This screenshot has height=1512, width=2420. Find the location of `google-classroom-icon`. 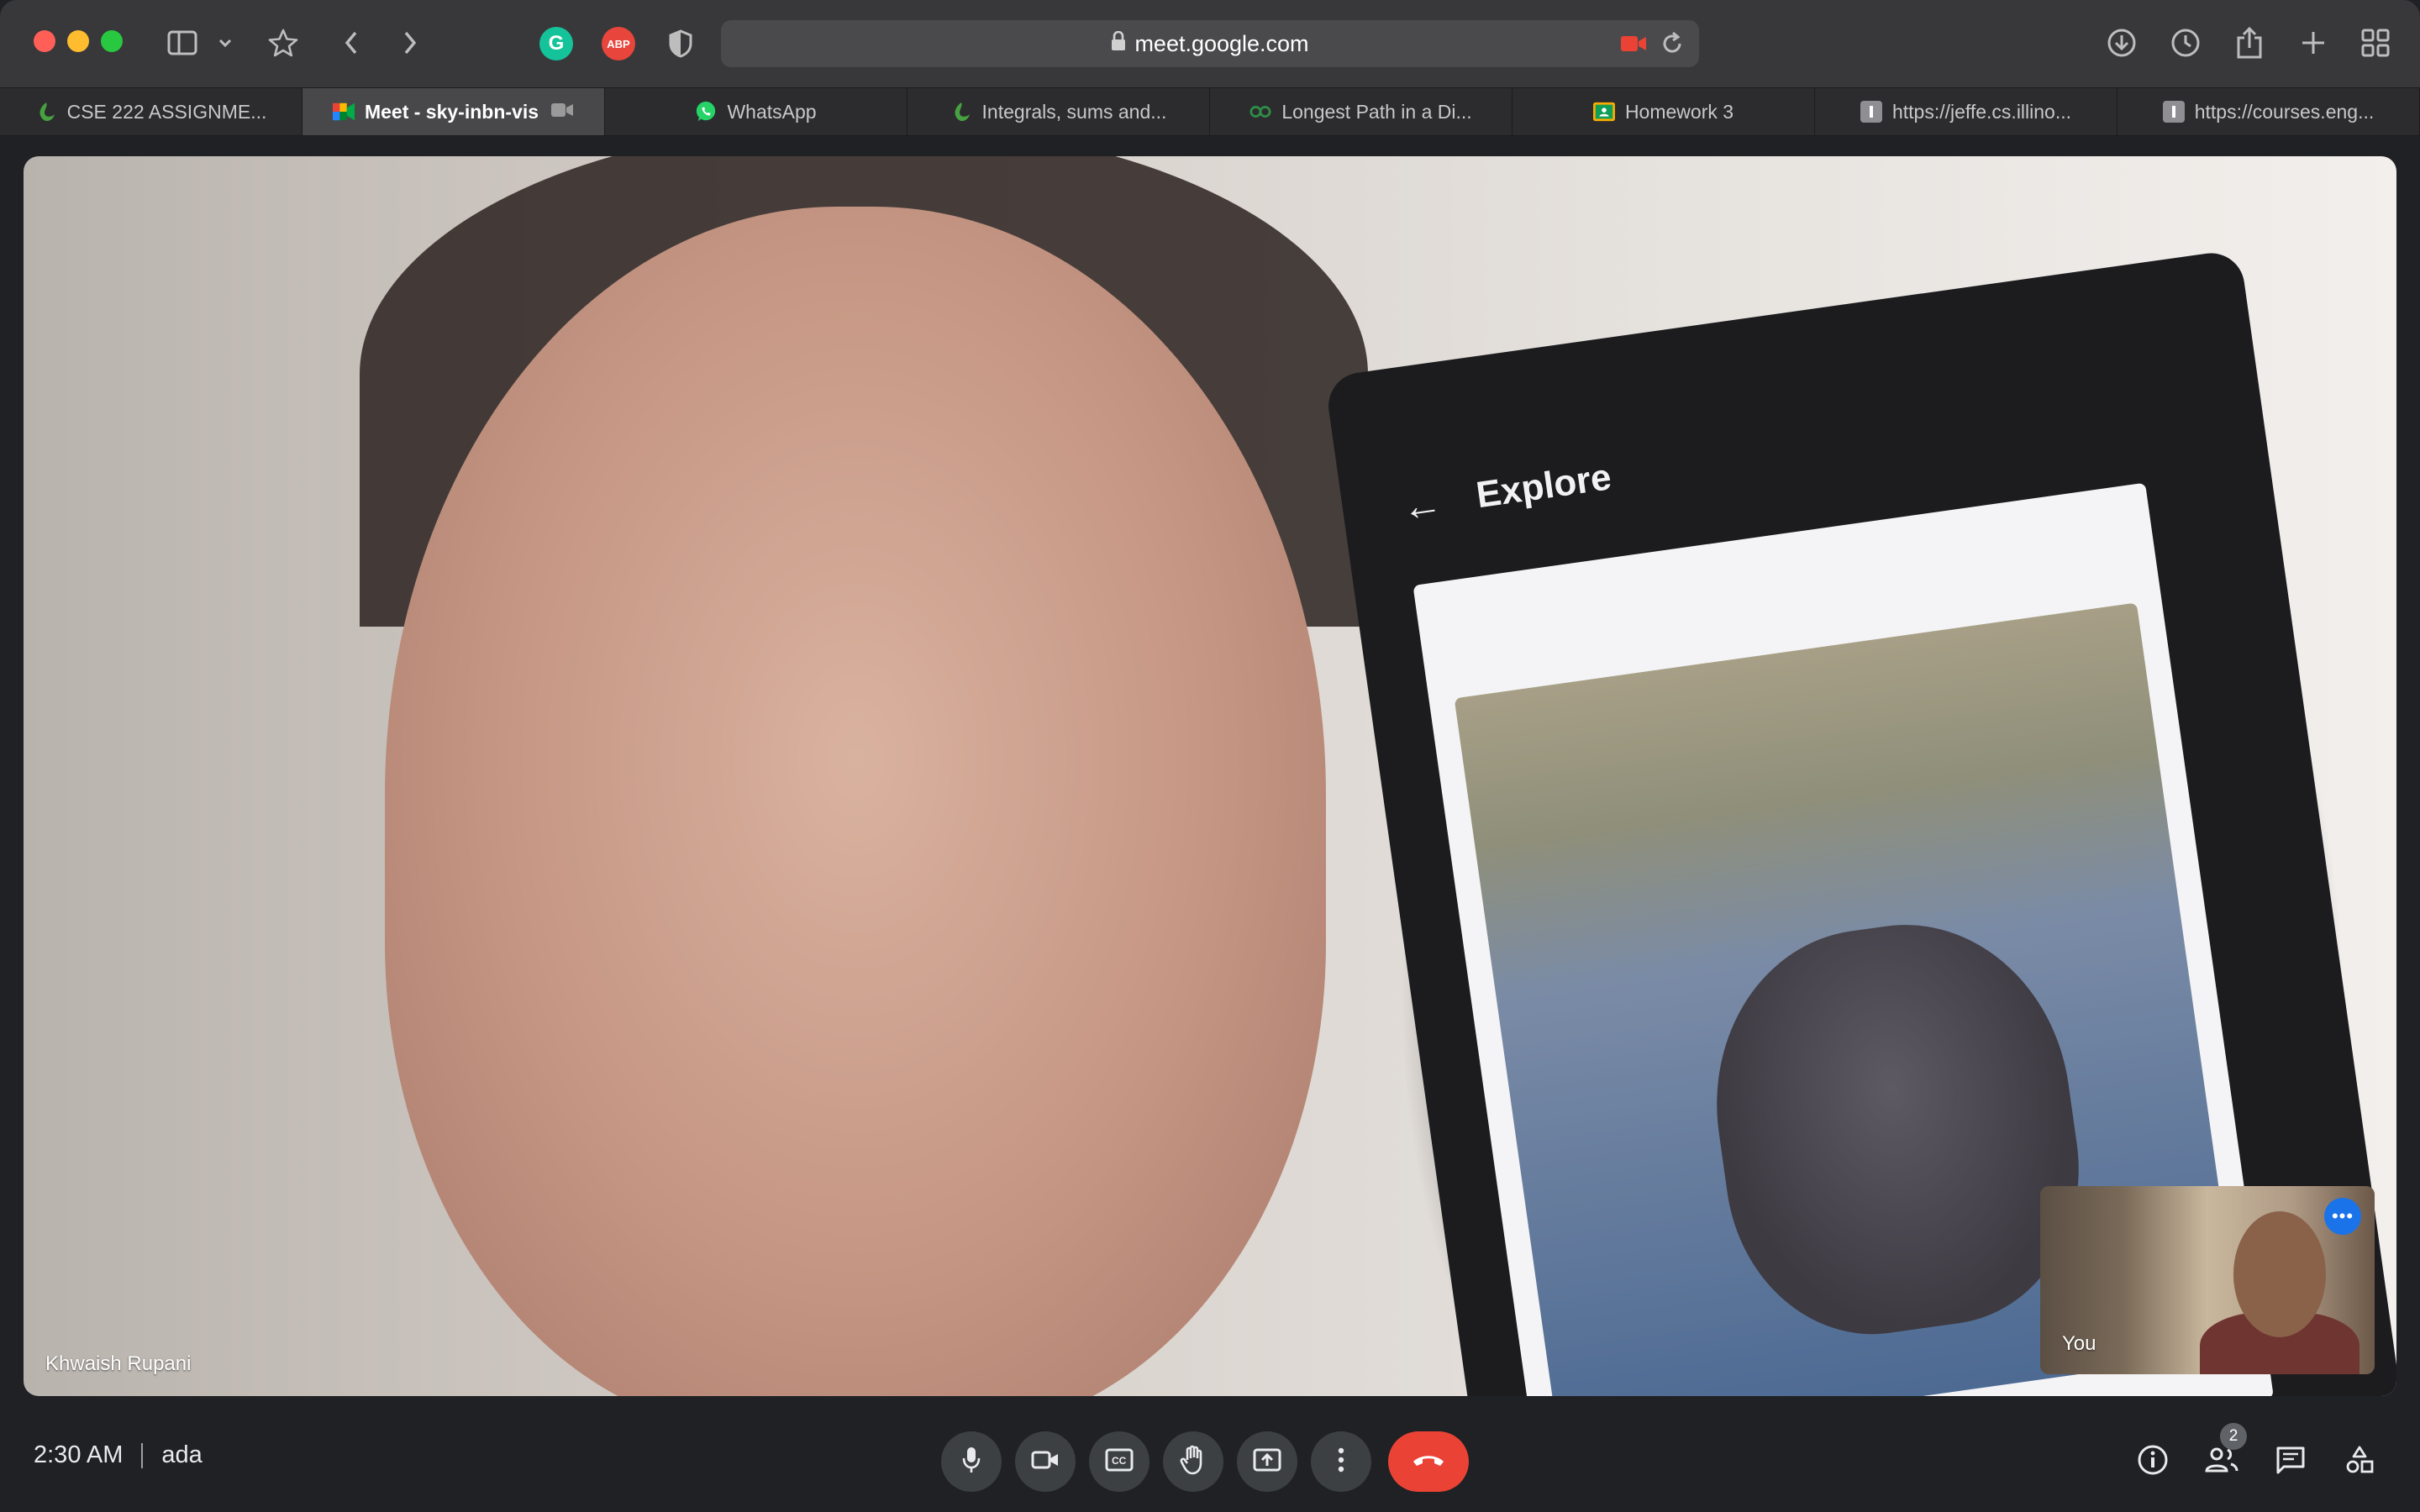

google-classroom-icon is located at coordinates (1603, 112).